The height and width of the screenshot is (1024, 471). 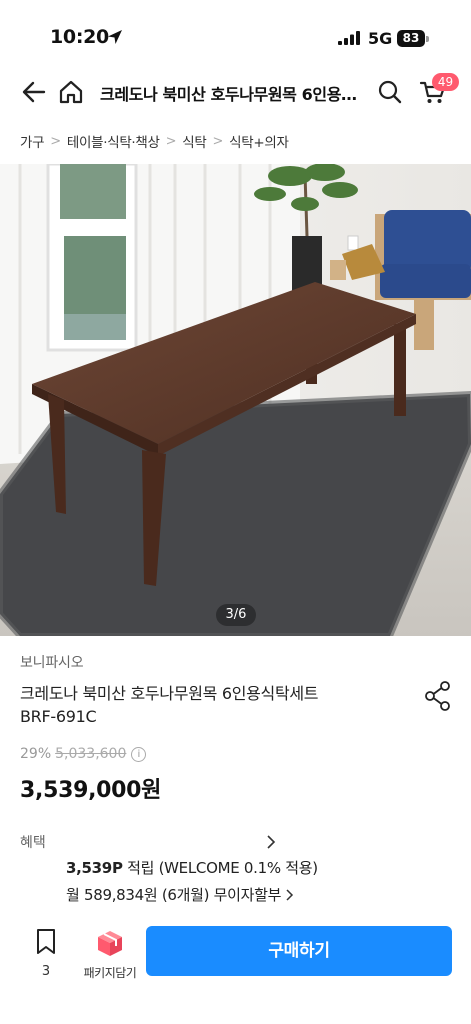 What do you see at coordinates (169, 693) in the screenshot?
I see `product-name-line: 크레도나 북미산 호두나무원목 6인용식탁세트` at bounding box center [169, 693].